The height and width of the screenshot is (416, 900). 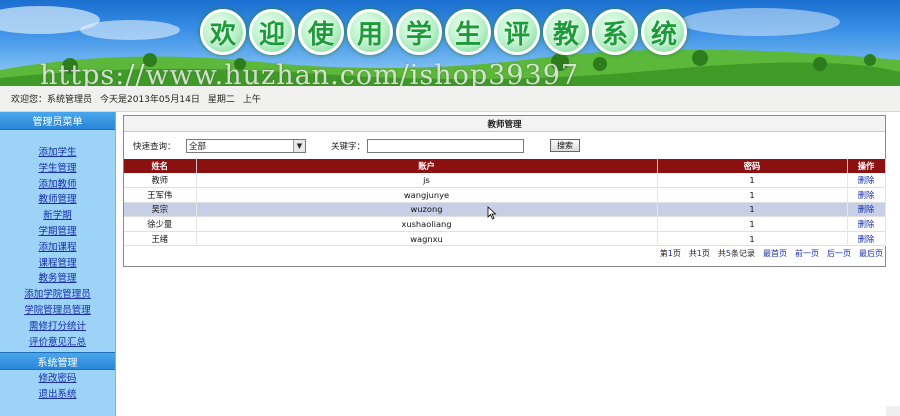 What do you see at coordinates (721, 253) in the screenshot?
I see `total-records-prefix: 共` at bounding box center [721, 253].